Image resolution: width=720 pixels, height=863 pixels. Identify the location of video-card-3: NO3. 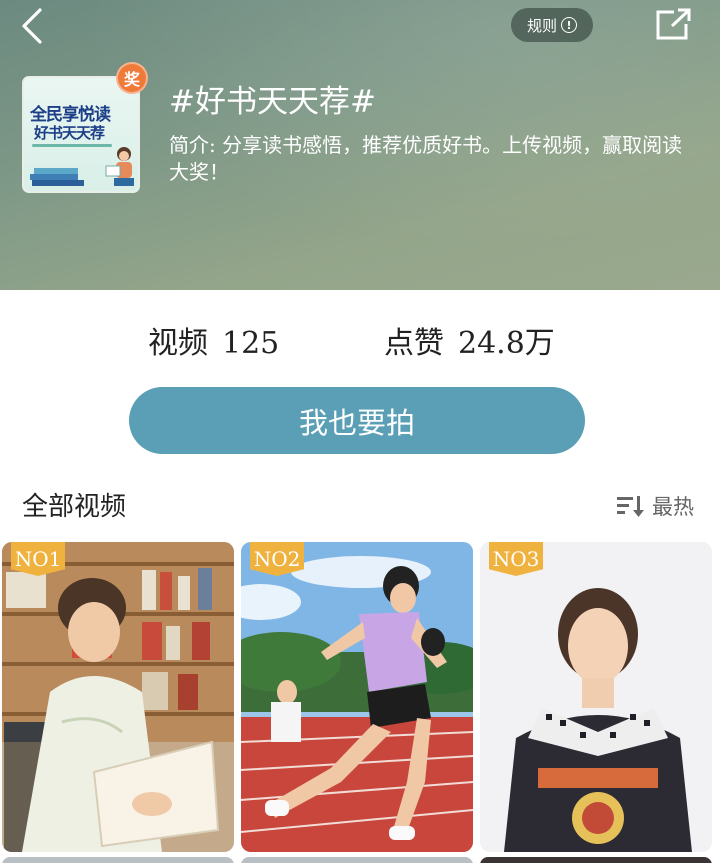
(596, 697).